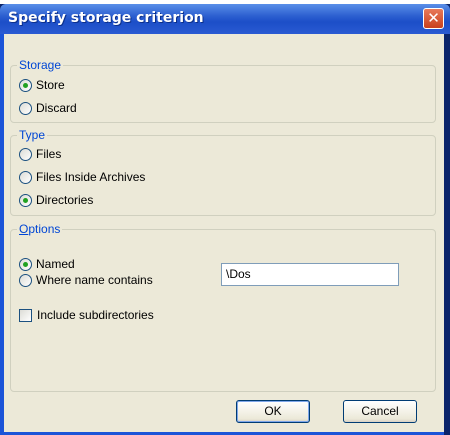 This screenshot has height=435, width=450. Describe the element at coordinates (25, 315) in the screenshot. I see `include-subdirectories-box` at that location.